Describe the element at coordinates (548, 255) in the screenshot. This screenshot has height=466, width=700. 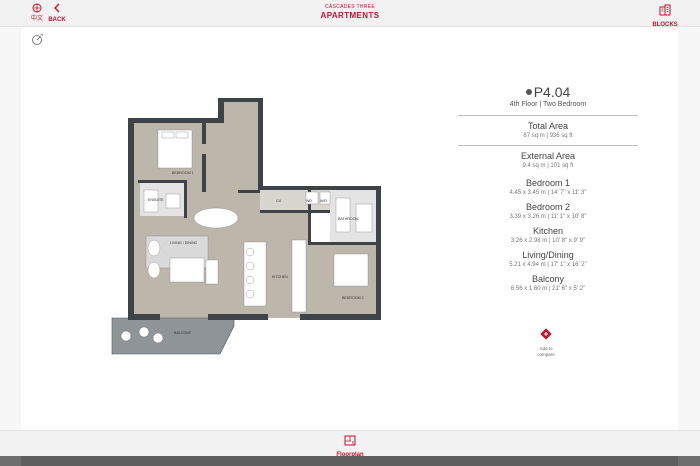
I see `room-label: Living/Dining` at that location.